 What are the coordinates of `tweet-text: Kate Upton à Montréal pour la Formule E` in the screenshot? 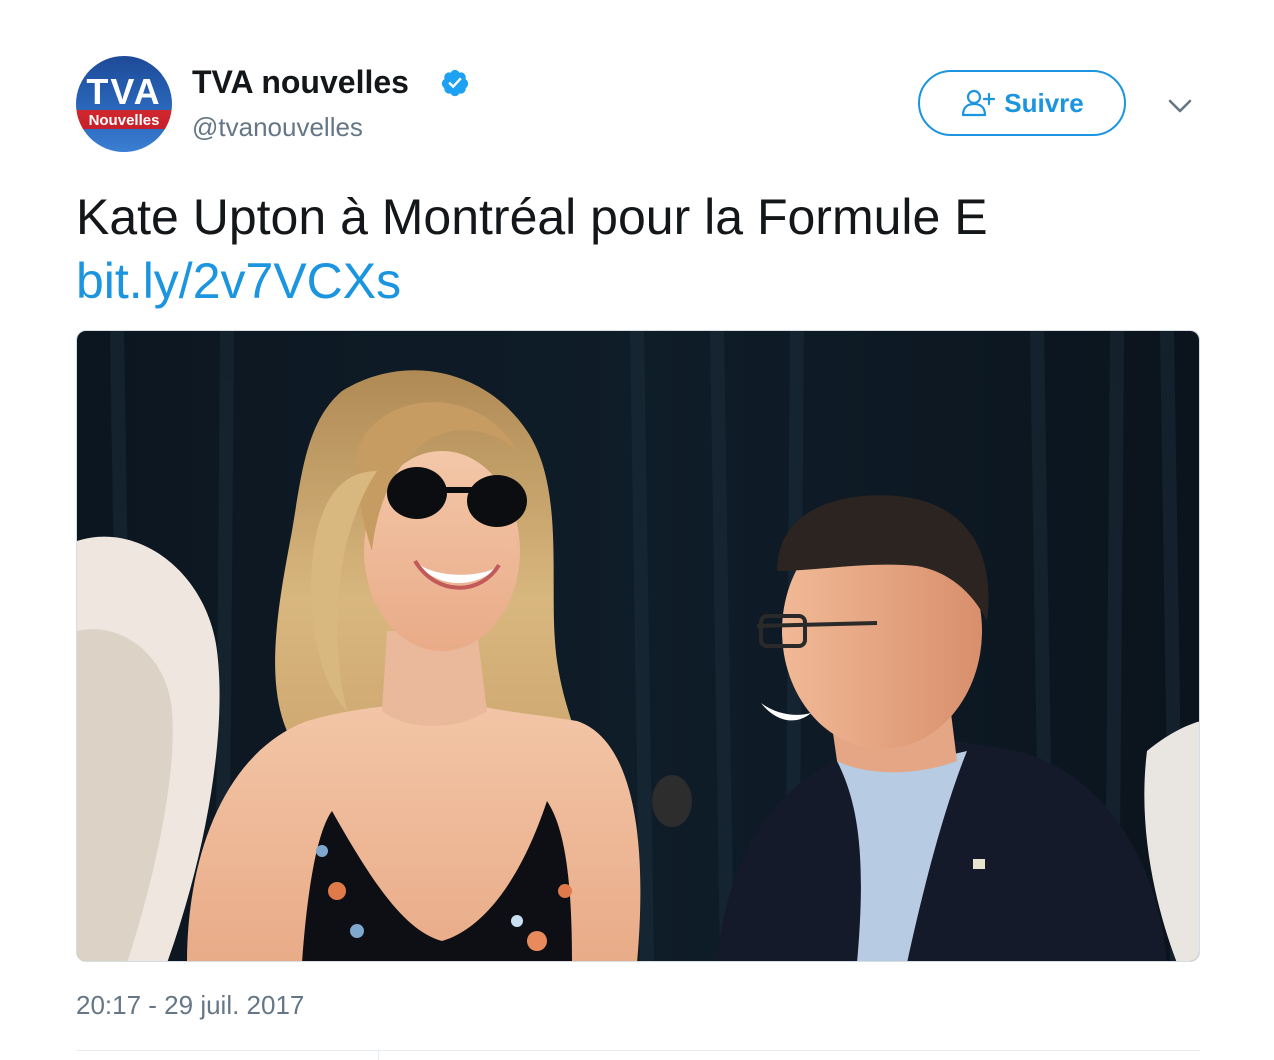 It's located at (532, 217).